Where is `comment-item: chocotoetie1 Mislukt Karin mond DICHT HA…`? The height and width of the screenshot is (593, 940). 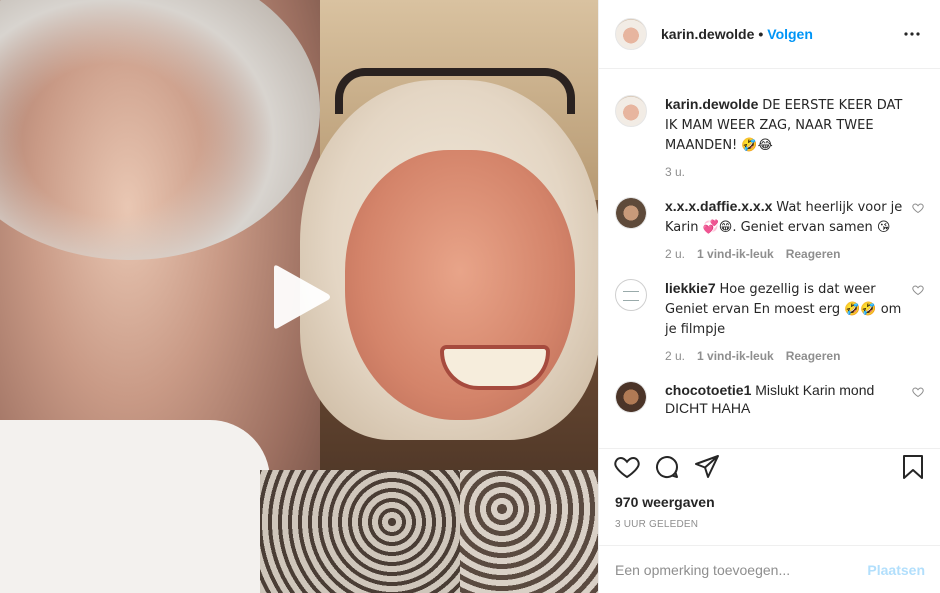
comment-item: chocotoetie1 Mislukt Karin mond DICHT HA… is located at coordinates (769, 399).